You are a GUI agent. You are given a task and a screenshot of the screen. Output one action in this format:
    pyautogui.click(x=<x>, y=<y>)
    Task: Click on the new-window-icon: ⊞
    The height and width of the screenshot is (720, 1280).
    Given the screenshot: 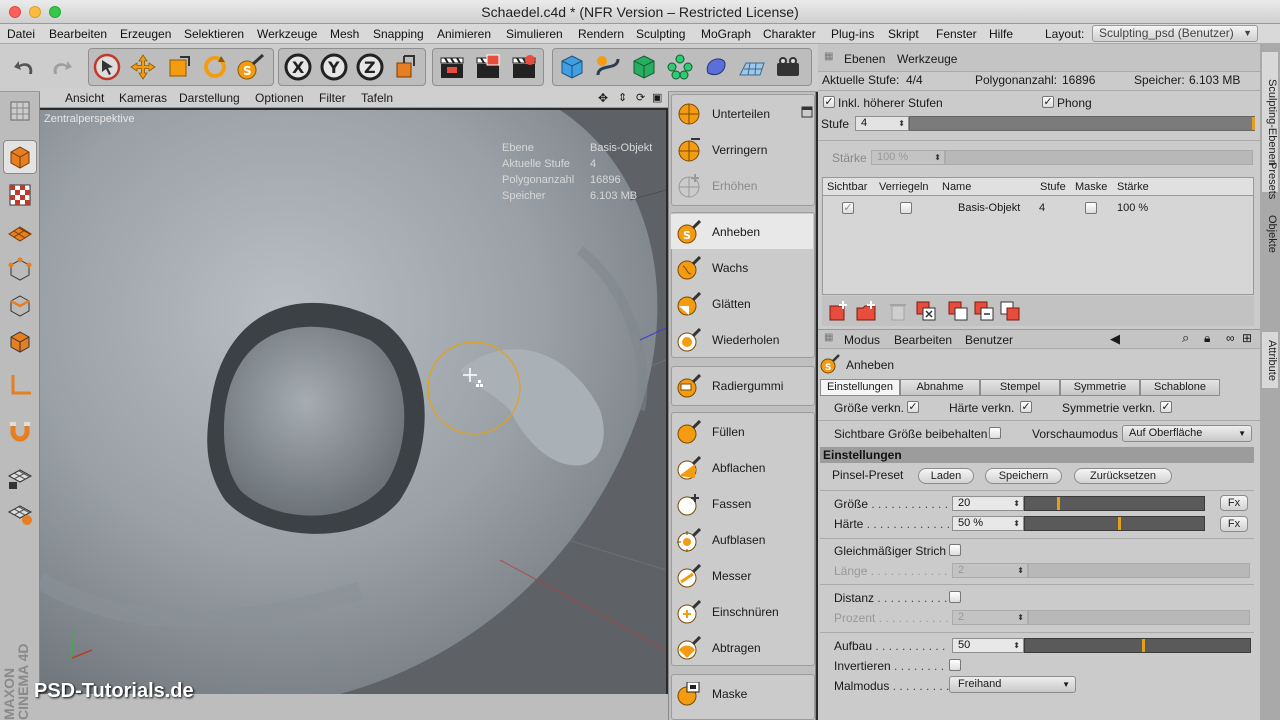 What is the action you would take?
    pyautogui.click(x=1247, y=338)
    